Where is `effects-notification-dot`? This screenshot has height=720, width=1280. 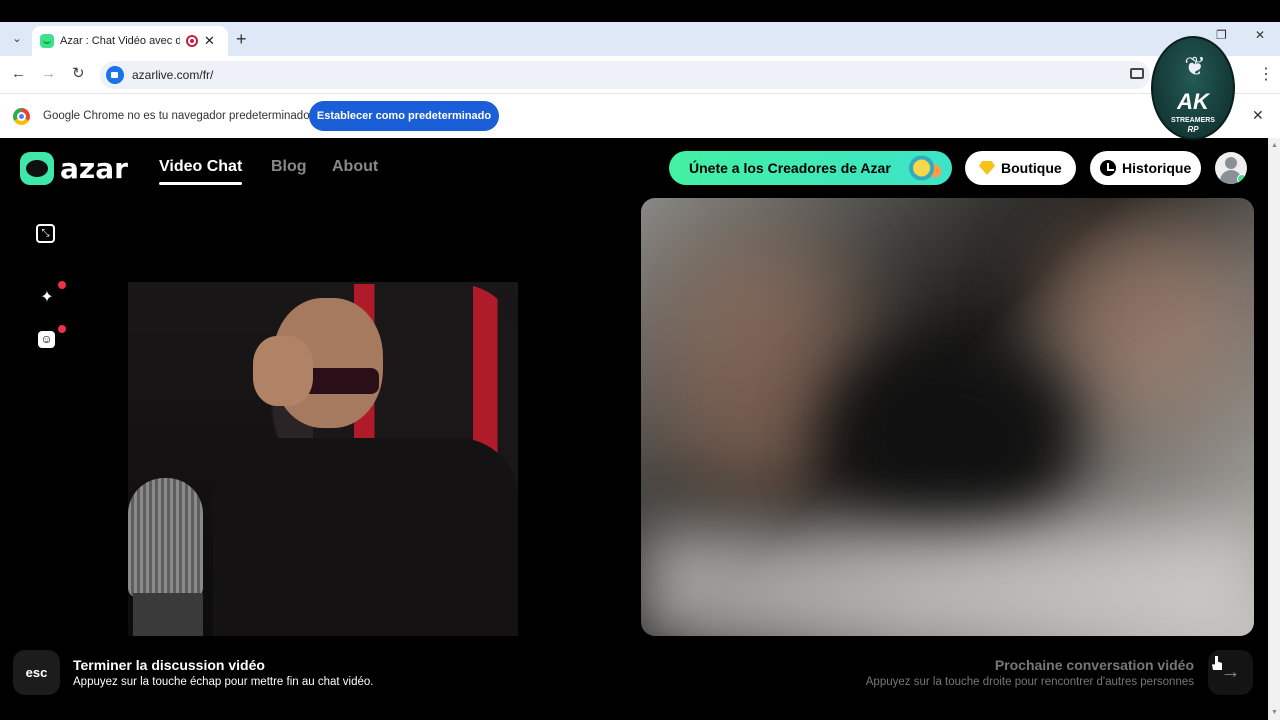 effects-notification-dot is located at coordinates (62, 285).